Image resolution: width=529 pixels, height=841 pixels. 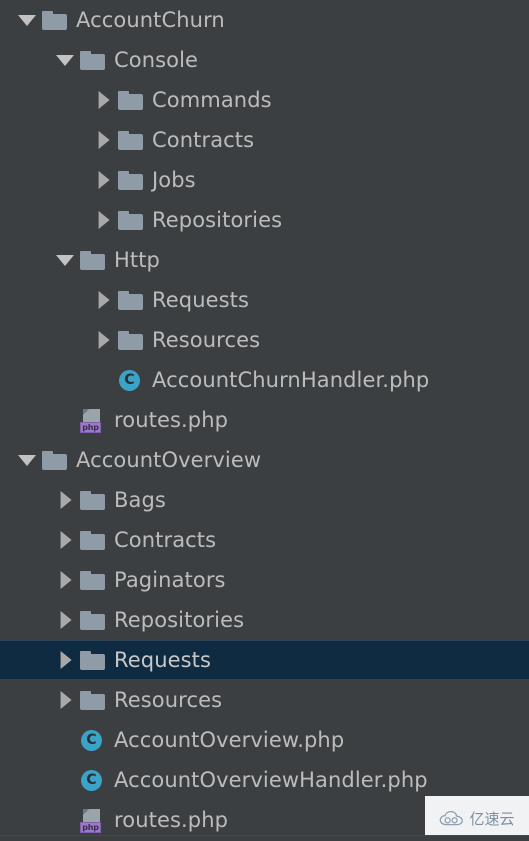 I want to click on tree-row: Console, so click(x=264, y=60).